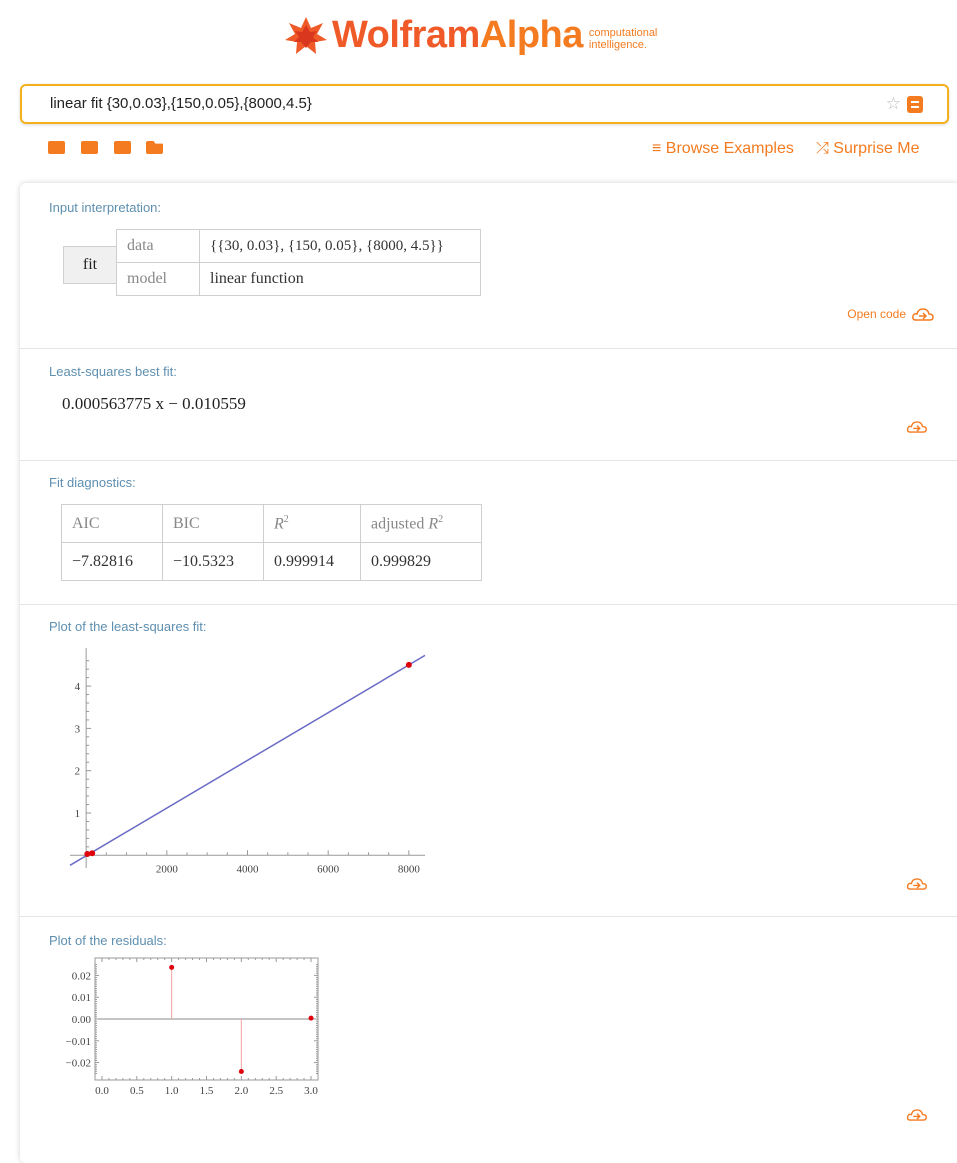 The width and height of the screenshot is (957, 1163). Describe the element at coordinates (158, 279) in the screenshot. I see `model-label: model` at that location.